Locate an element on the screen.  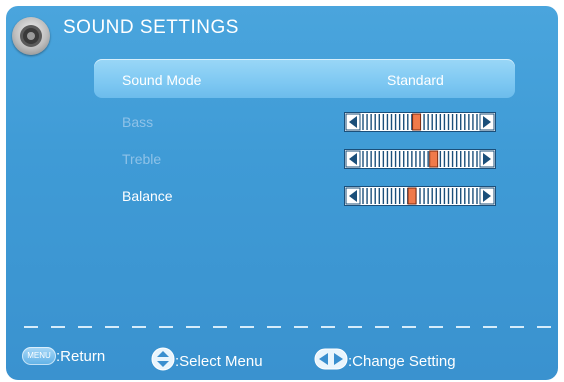
return-label: :Return is located at coordinates (81, 356).